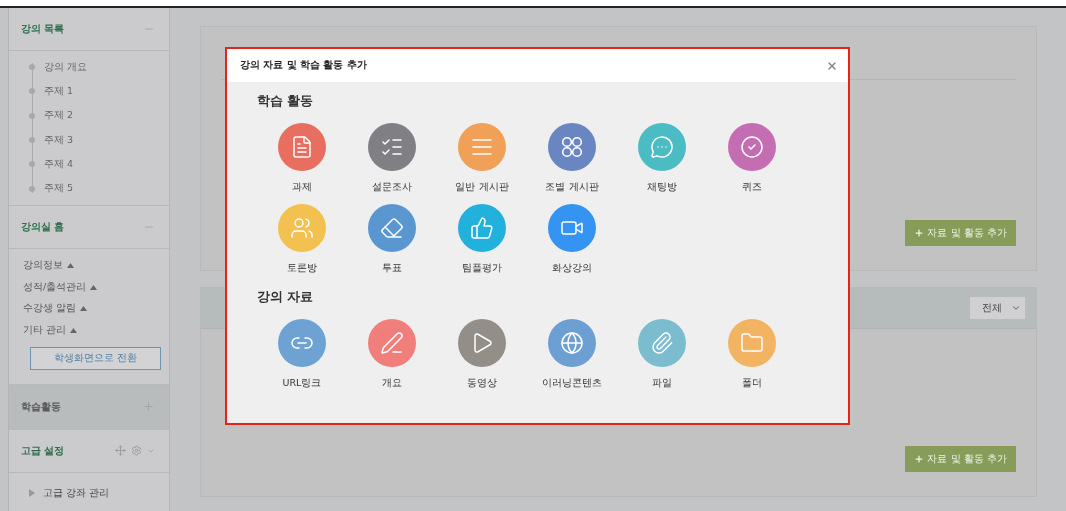 The width and height of the screenshot is (1066, 511). What do you see at coordinates (59, 91) in the screenshot?
I see `course-link: 주제 1` at bounding box center [59, 91].